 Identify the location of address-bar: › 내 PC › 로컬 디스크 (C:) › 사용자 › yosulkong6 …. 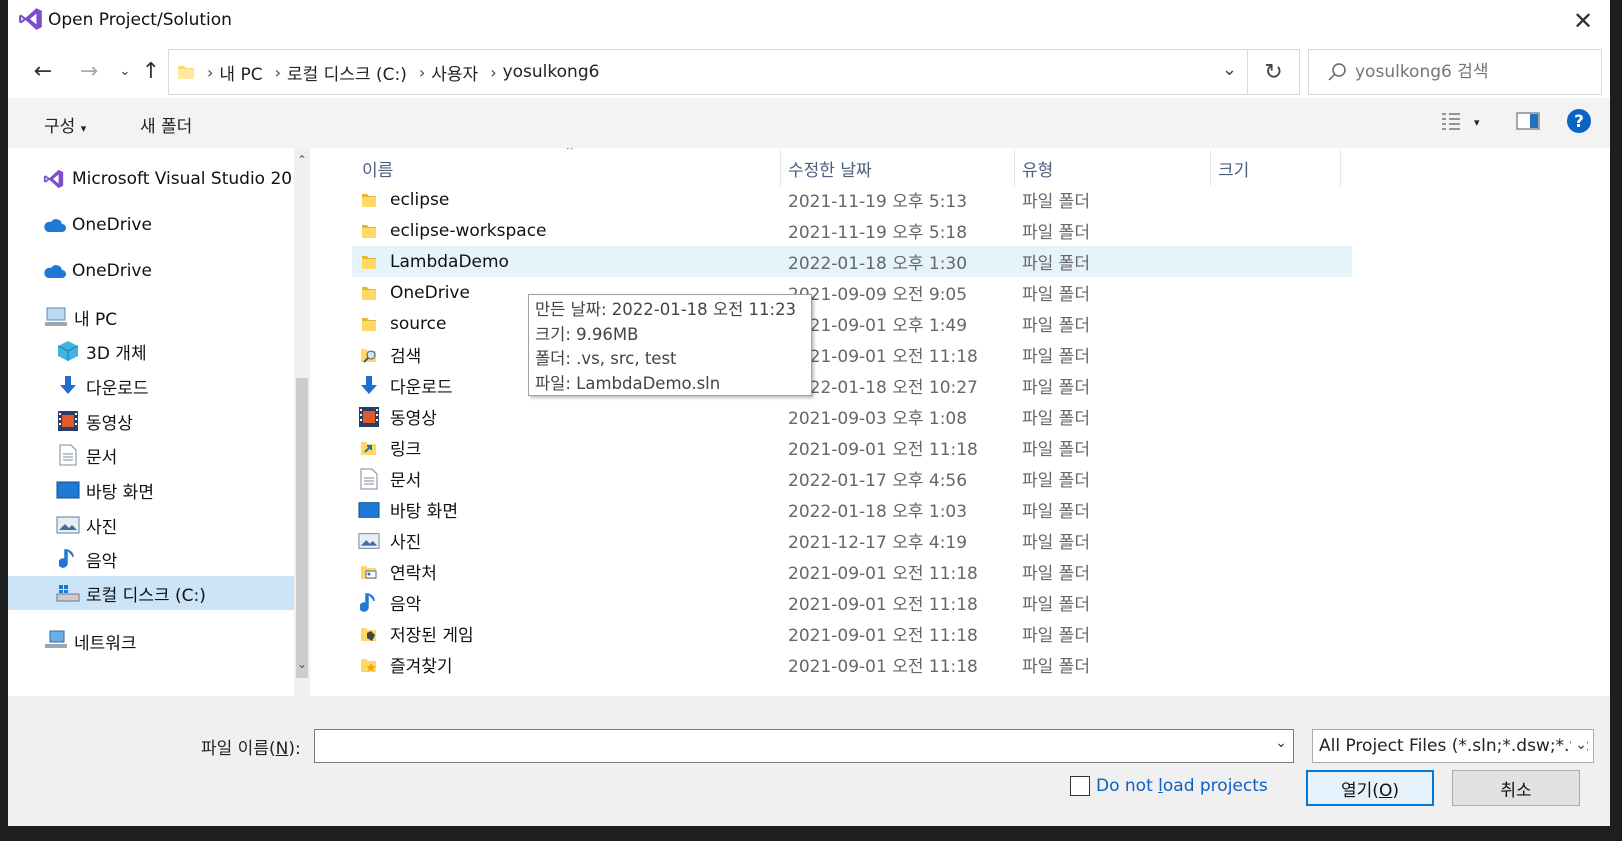
(708, 72).